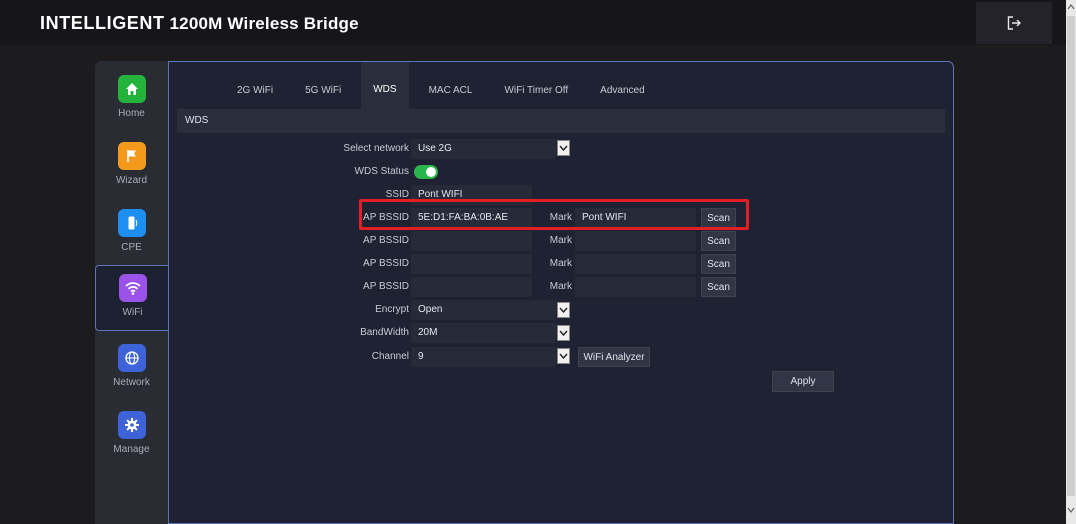 The image size is (1076, 524). I want to click on wifi-icon, so click(132, 288).